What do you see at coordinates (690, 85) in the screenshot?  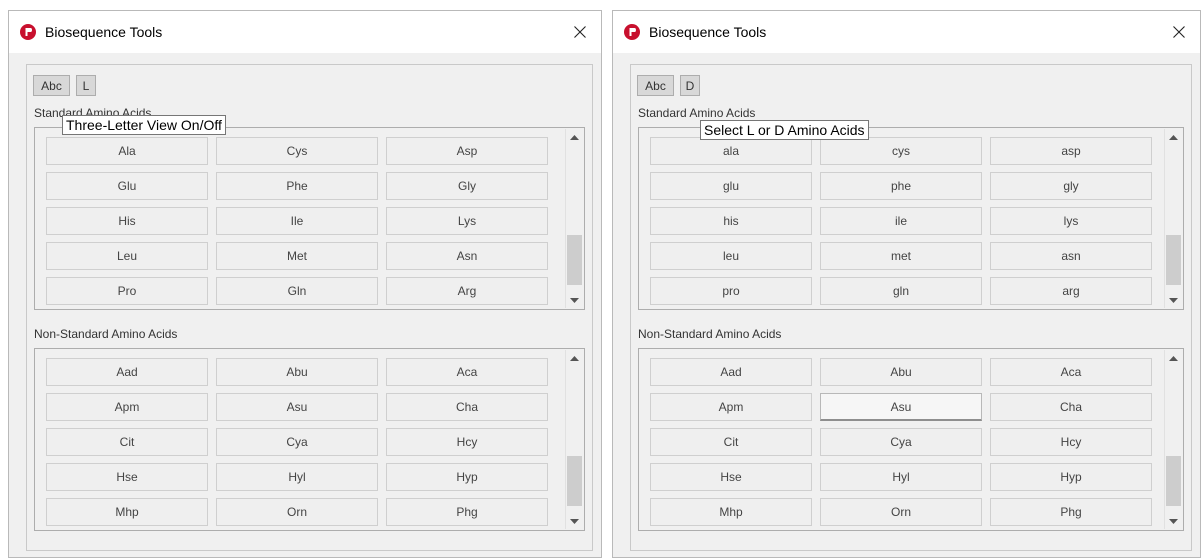 I see `l-d-amino-acid-toggle: D` at bounding box center [690, 85].